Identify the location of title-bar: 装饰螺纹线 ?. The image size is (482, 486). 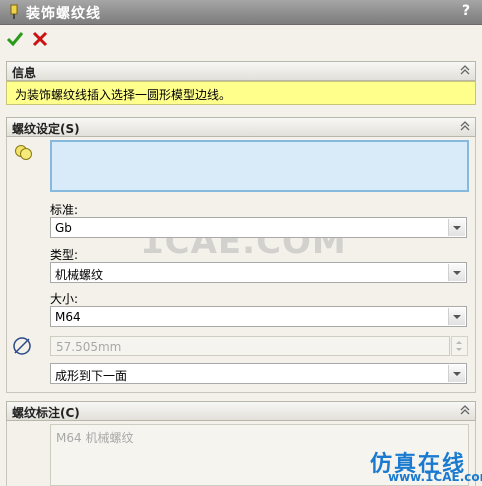
(241, 12).